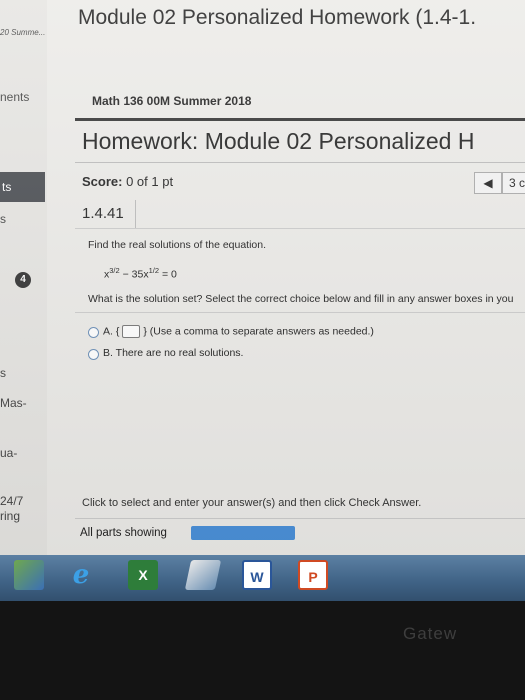  What do you see at coordinates (10, 516) in the screenshot?
I see `sidebar-item-ring: ring` at bounding box center [10, 516].